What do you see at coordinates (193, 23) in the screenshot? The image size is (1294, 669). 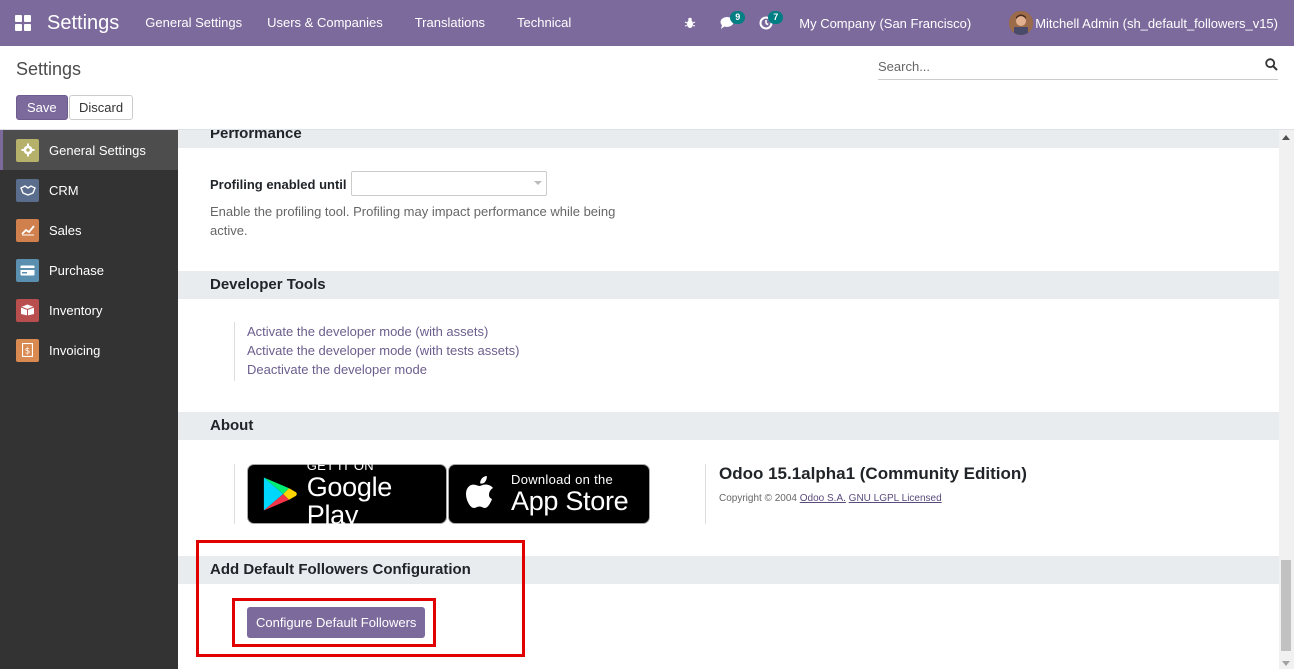 I see `menu-general-settings: General Settings` at bounding box center [193, 23].